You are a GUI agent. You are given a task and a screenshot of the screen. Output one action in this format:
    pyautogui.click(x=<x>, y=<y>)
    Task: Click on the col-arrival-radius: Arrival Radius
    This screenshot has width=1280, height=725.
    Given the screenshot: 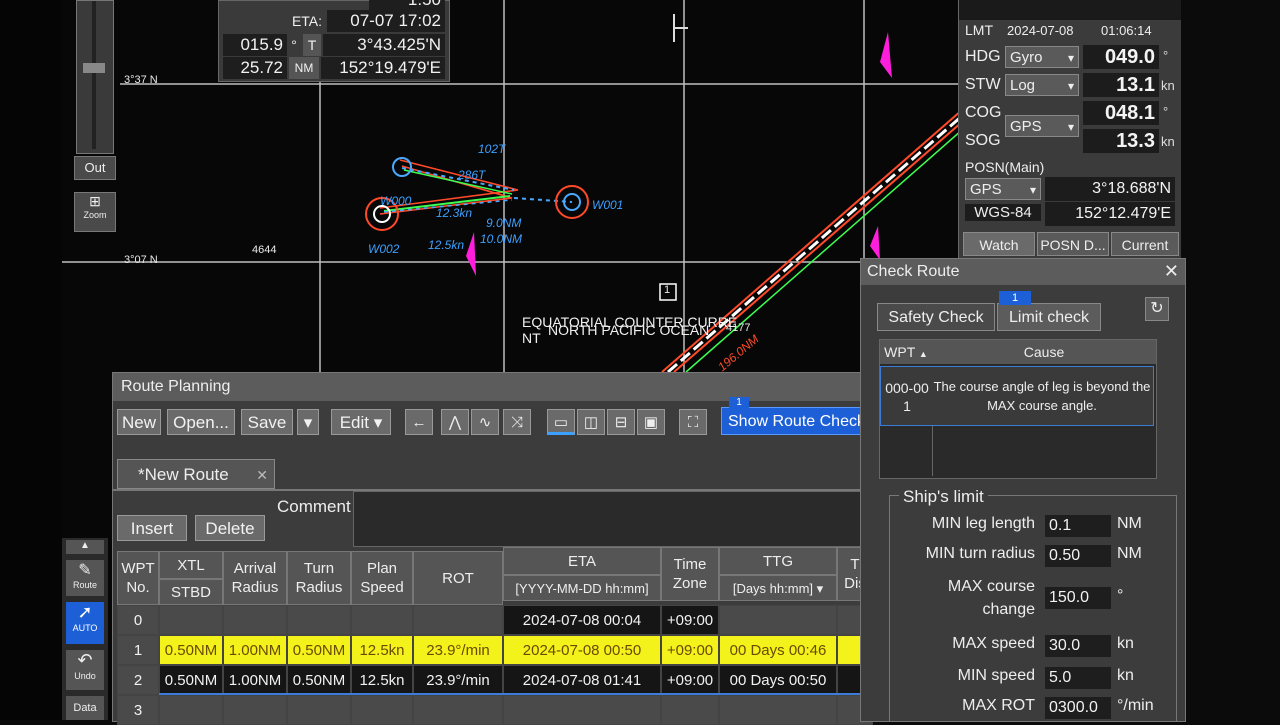 What is the action you would take?
    pyautogui.click(x=255, y=578)
    